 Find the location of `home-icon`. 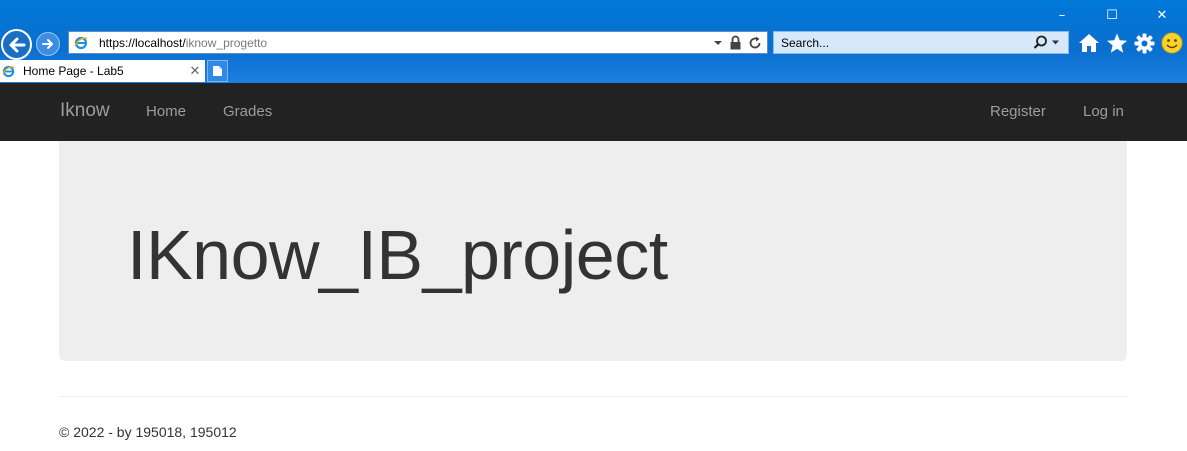

home-icon is located at coordinates (1089, 43).